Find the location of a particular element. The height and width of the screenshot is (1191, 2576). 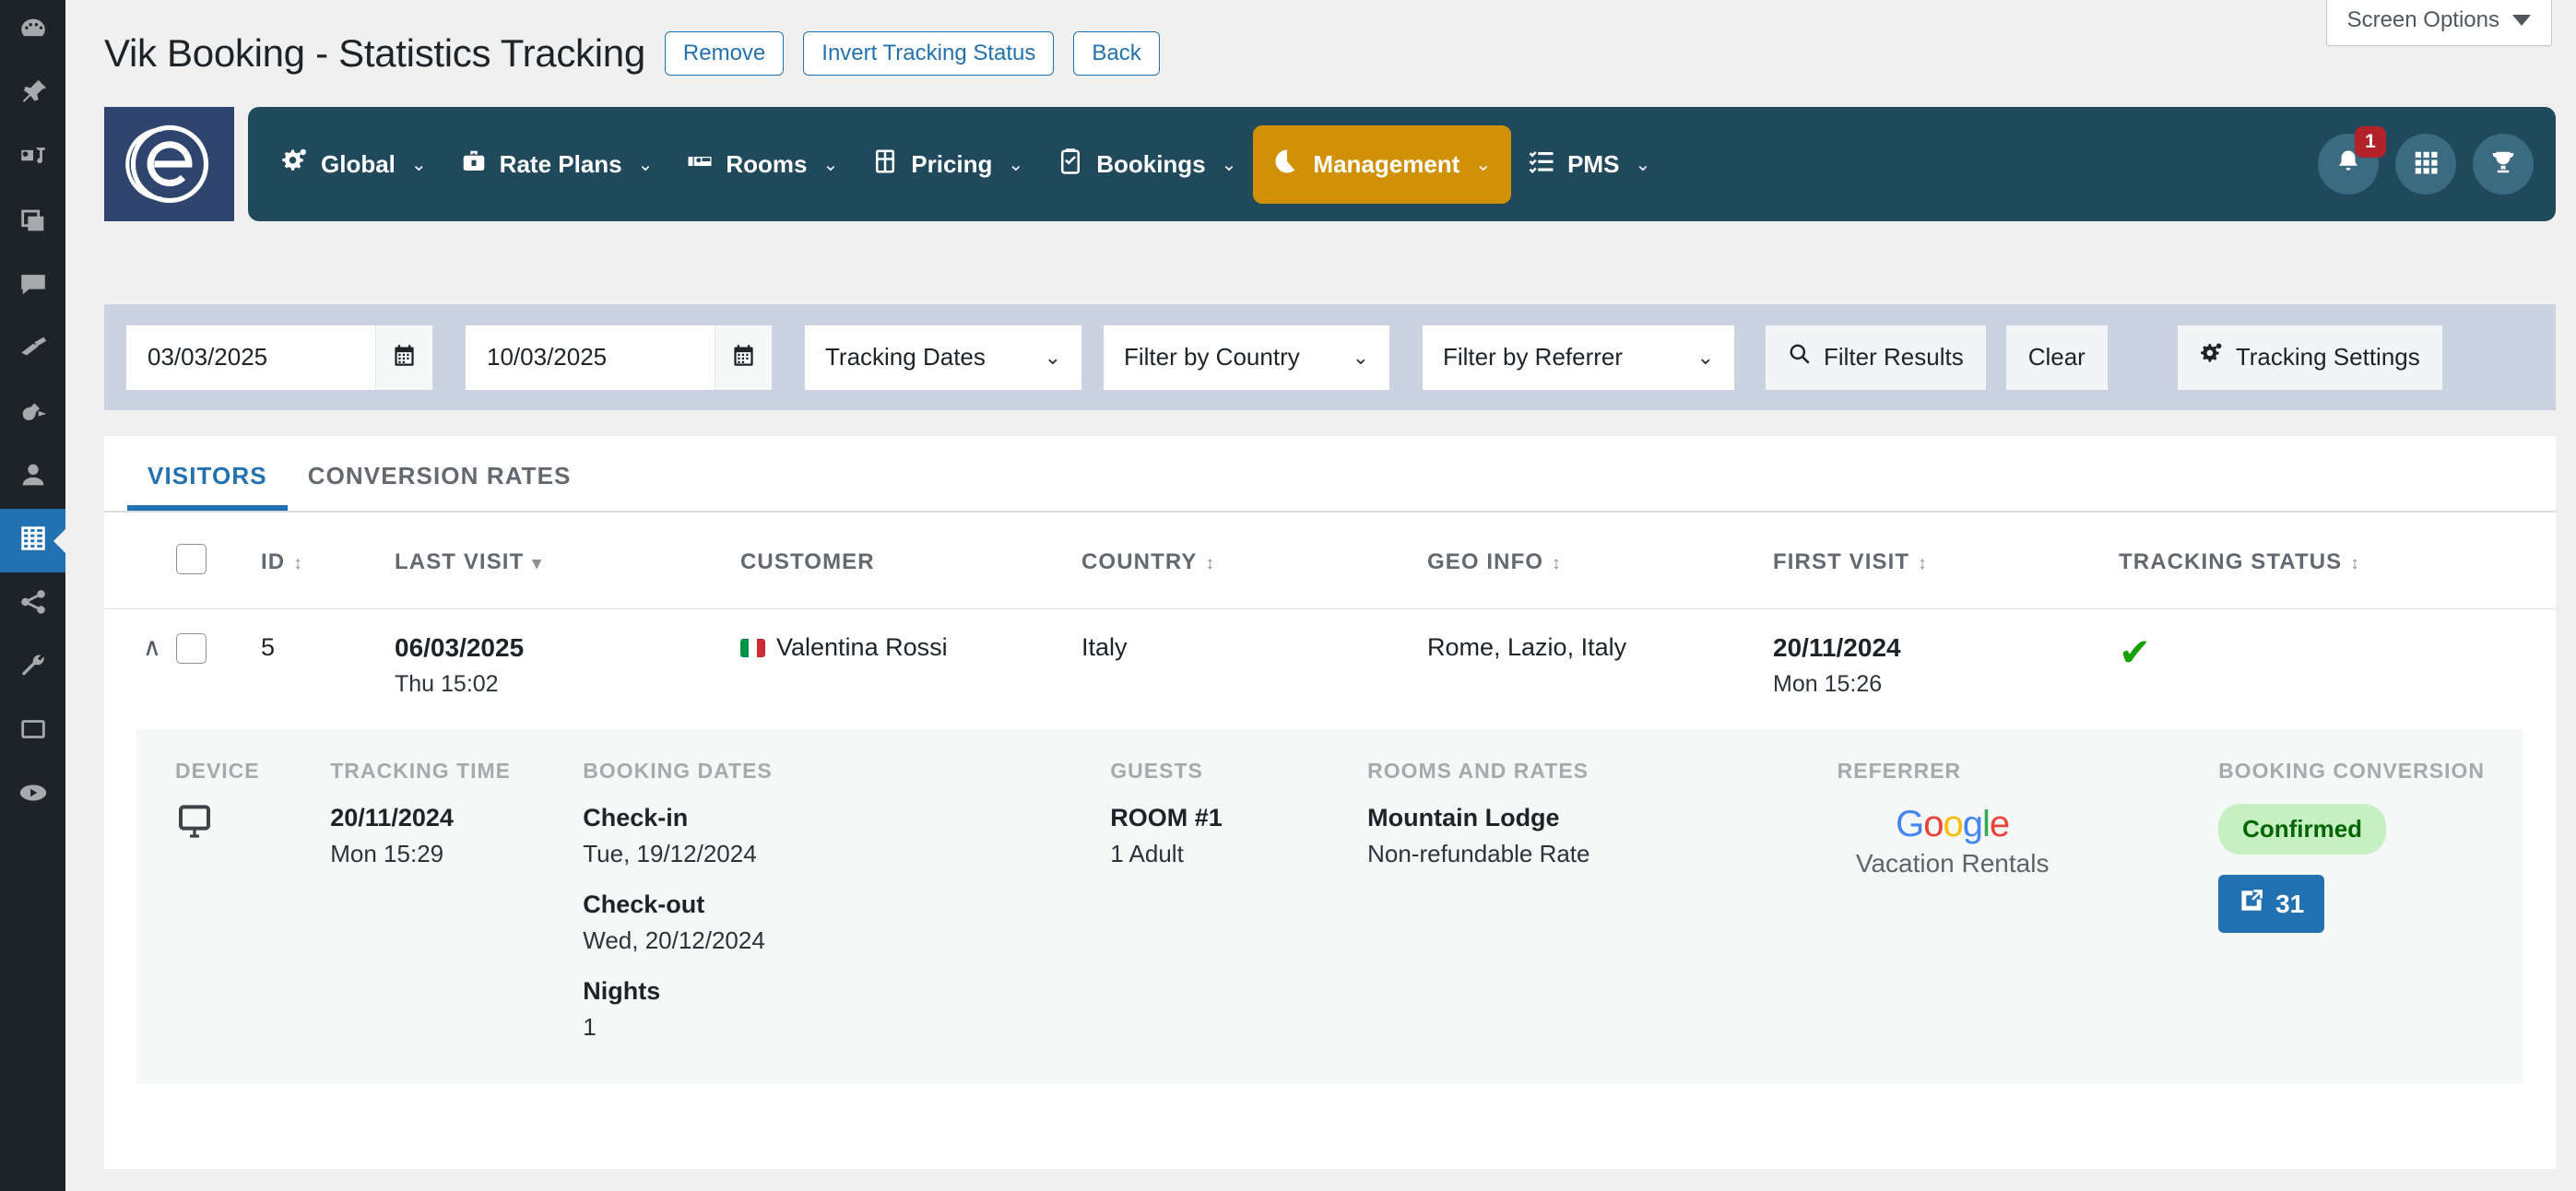

tracking-dates-value: Tracking Dates is located at coordinates (905, 357).